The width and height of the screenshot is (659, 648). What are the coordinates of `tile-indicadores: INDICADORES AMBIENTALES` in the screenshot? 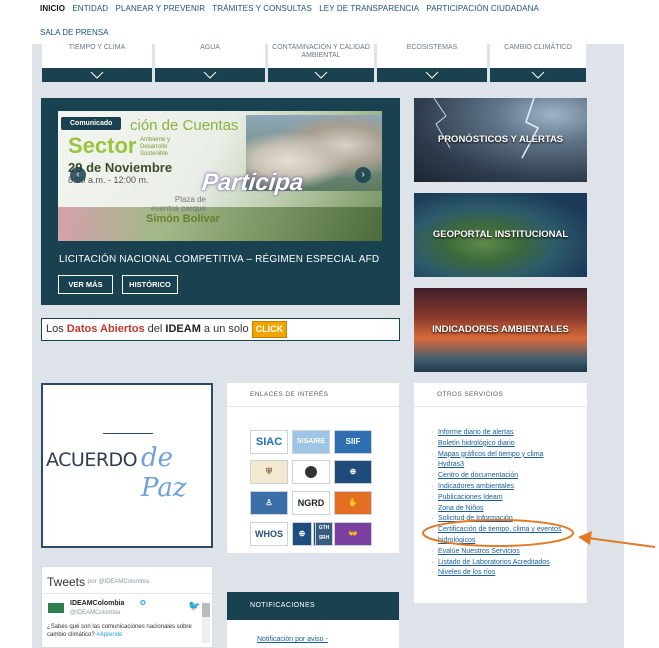 It's located at (500, 330).